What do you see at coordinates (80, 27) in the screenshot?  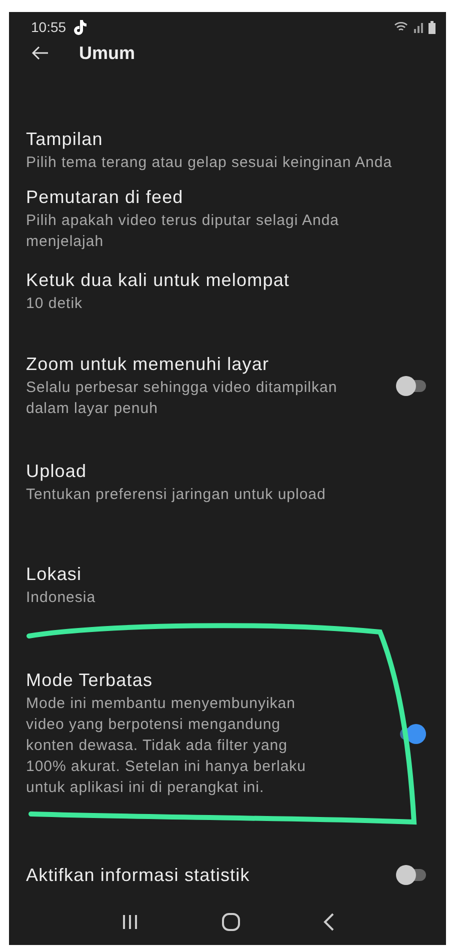 I see `music-note-icon` at bounding box center [80, 27].